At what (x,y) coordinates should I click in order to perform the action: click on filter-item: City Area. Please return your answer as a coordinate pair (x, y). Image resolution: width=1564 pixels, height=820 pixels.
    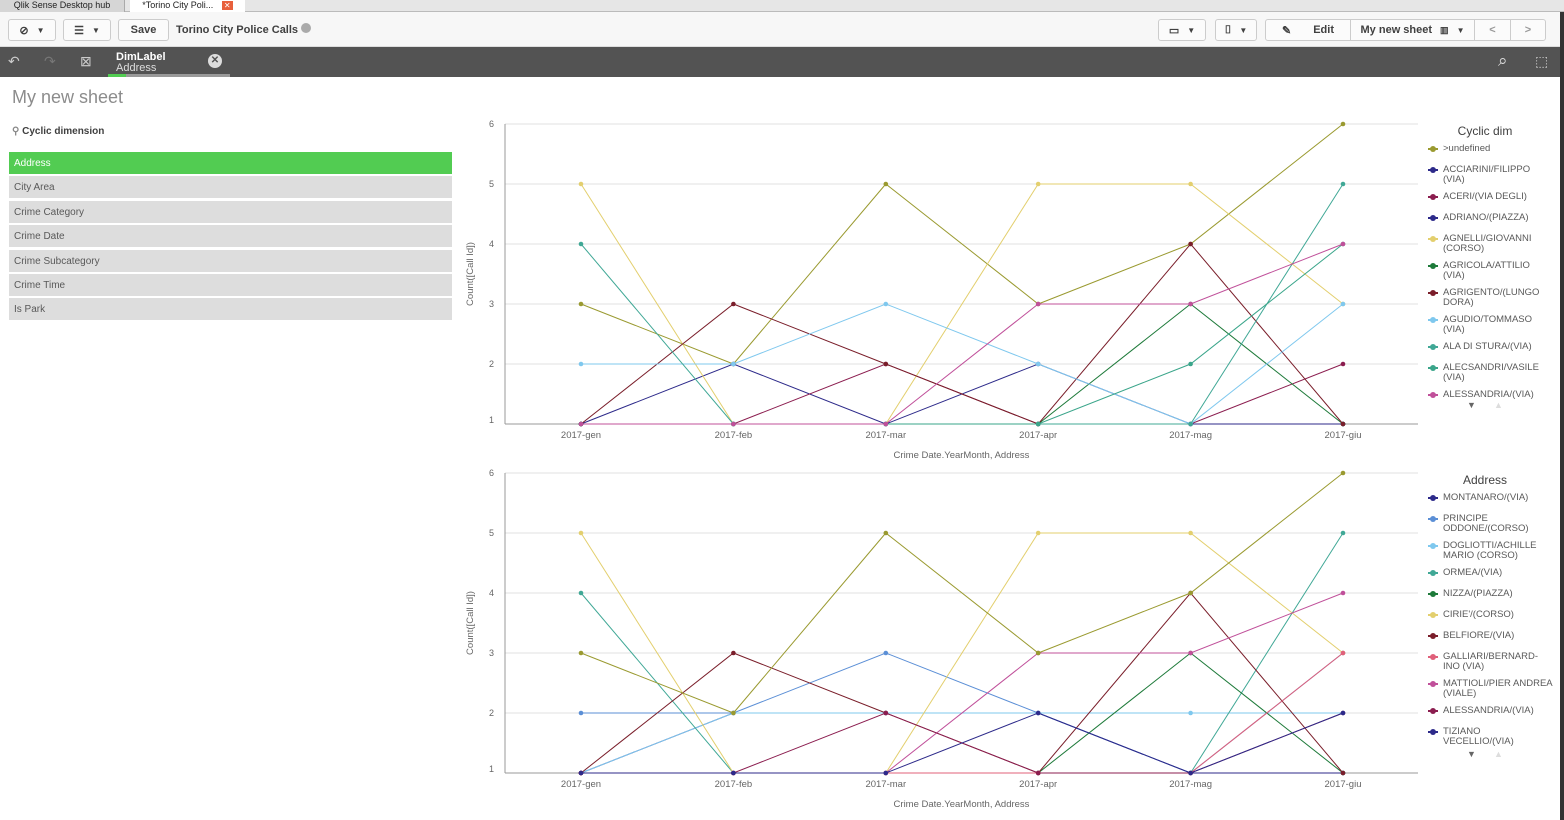
    Looking at the image, I should click on (230, 188).